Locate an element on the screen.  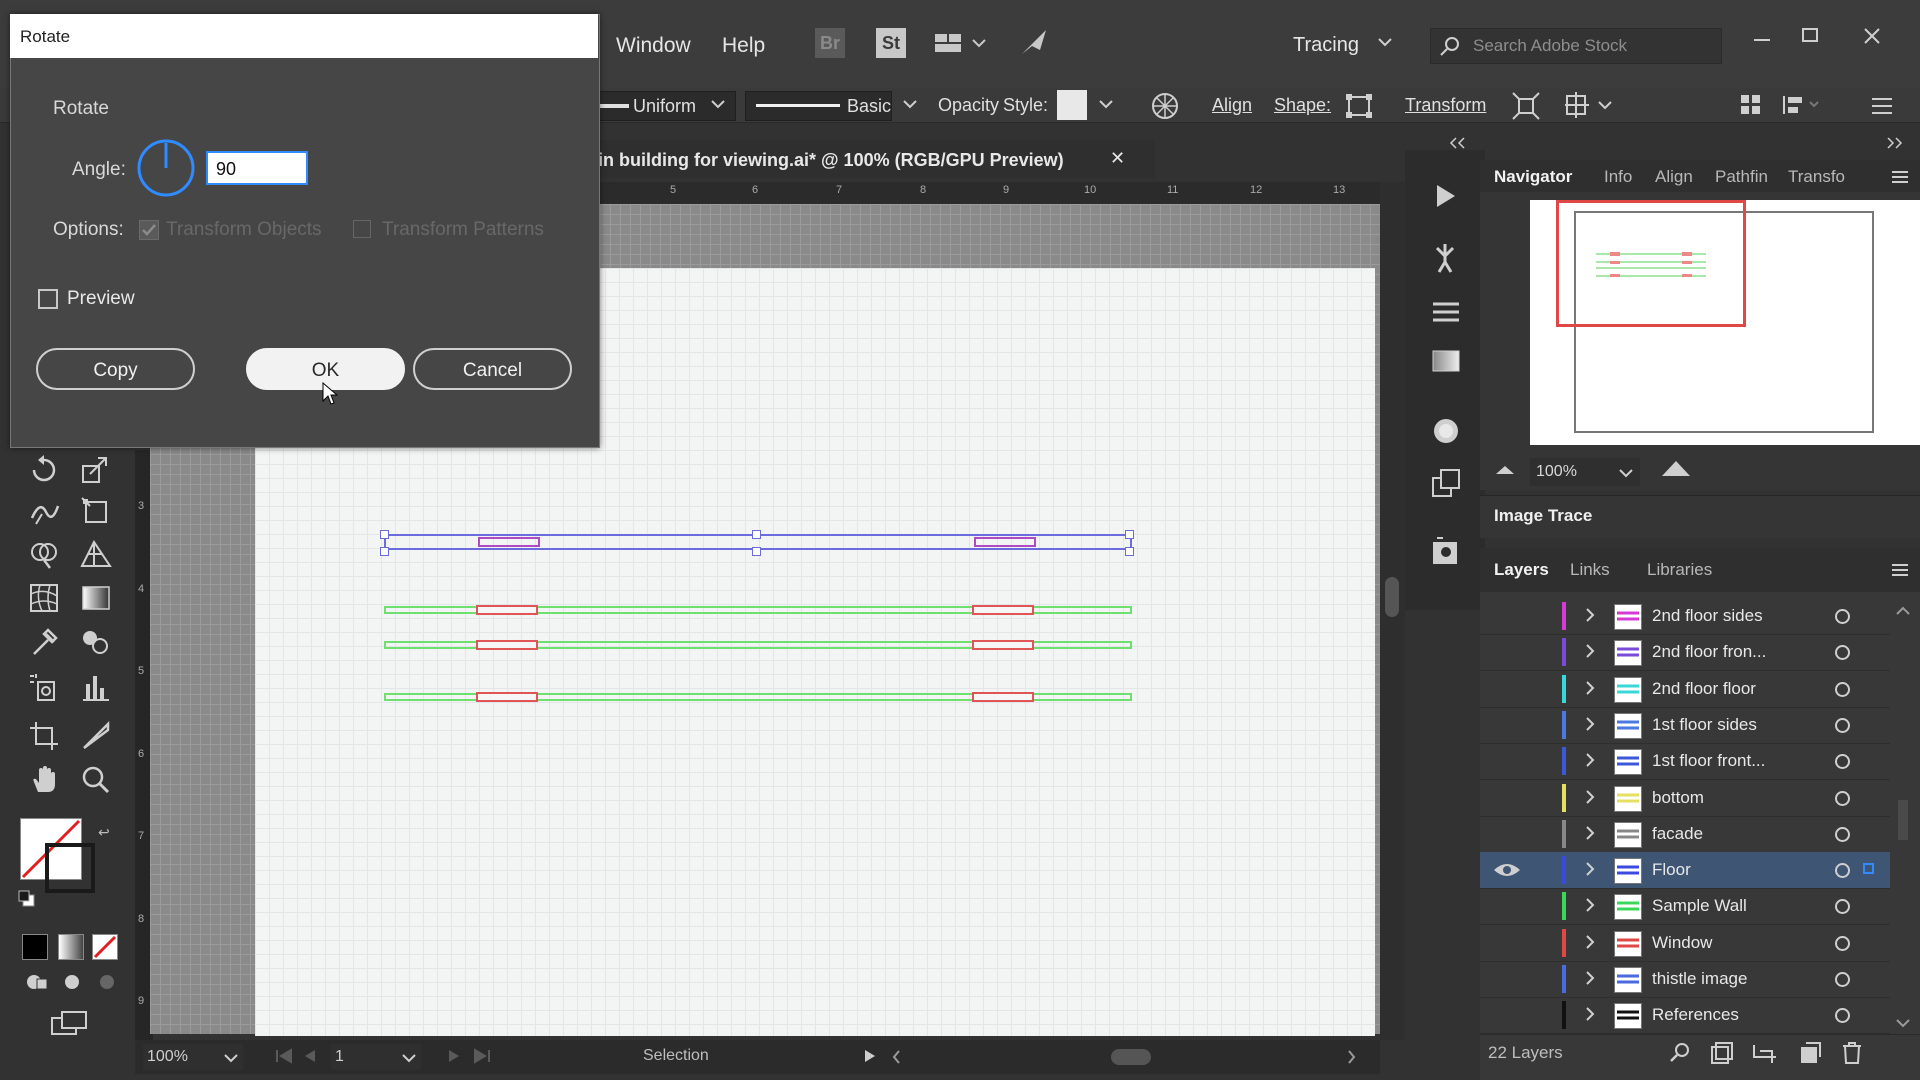
zoom-in-icon is located at coordinates (1676, 468).